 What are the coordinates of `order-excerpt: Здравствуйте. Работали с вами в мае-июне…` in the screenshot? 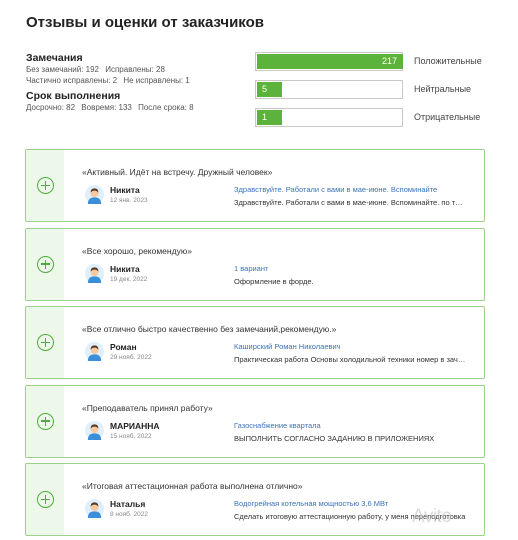 It's located at (350, 202).